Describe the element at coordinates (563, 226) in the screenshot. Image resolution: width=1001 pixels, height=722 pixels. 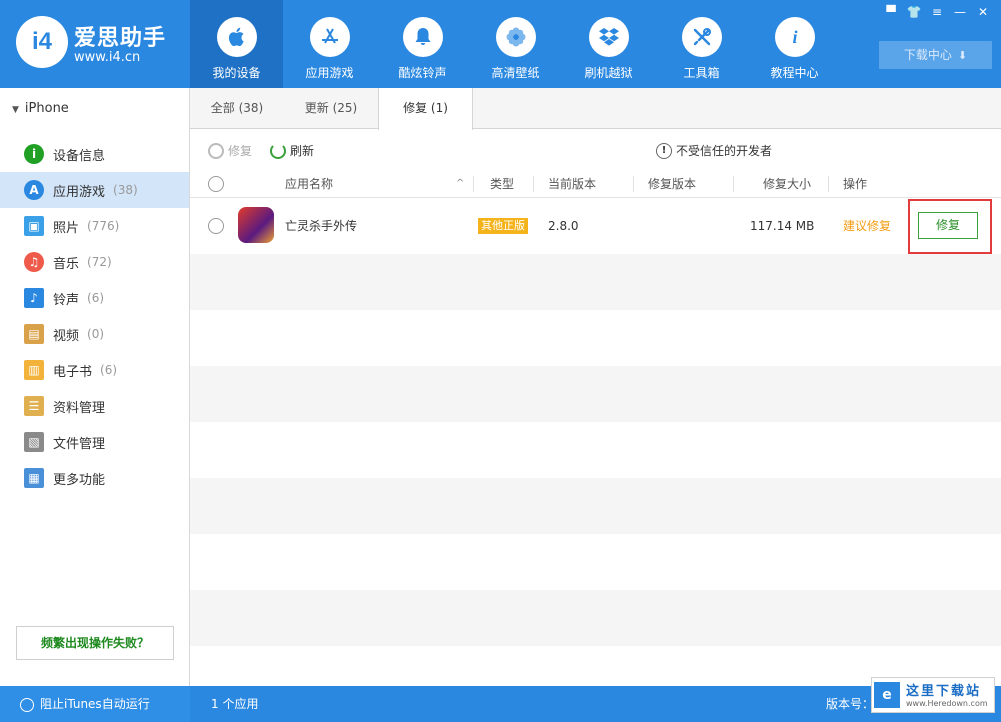
I see `app-current-version: 2.8.0` at that location.